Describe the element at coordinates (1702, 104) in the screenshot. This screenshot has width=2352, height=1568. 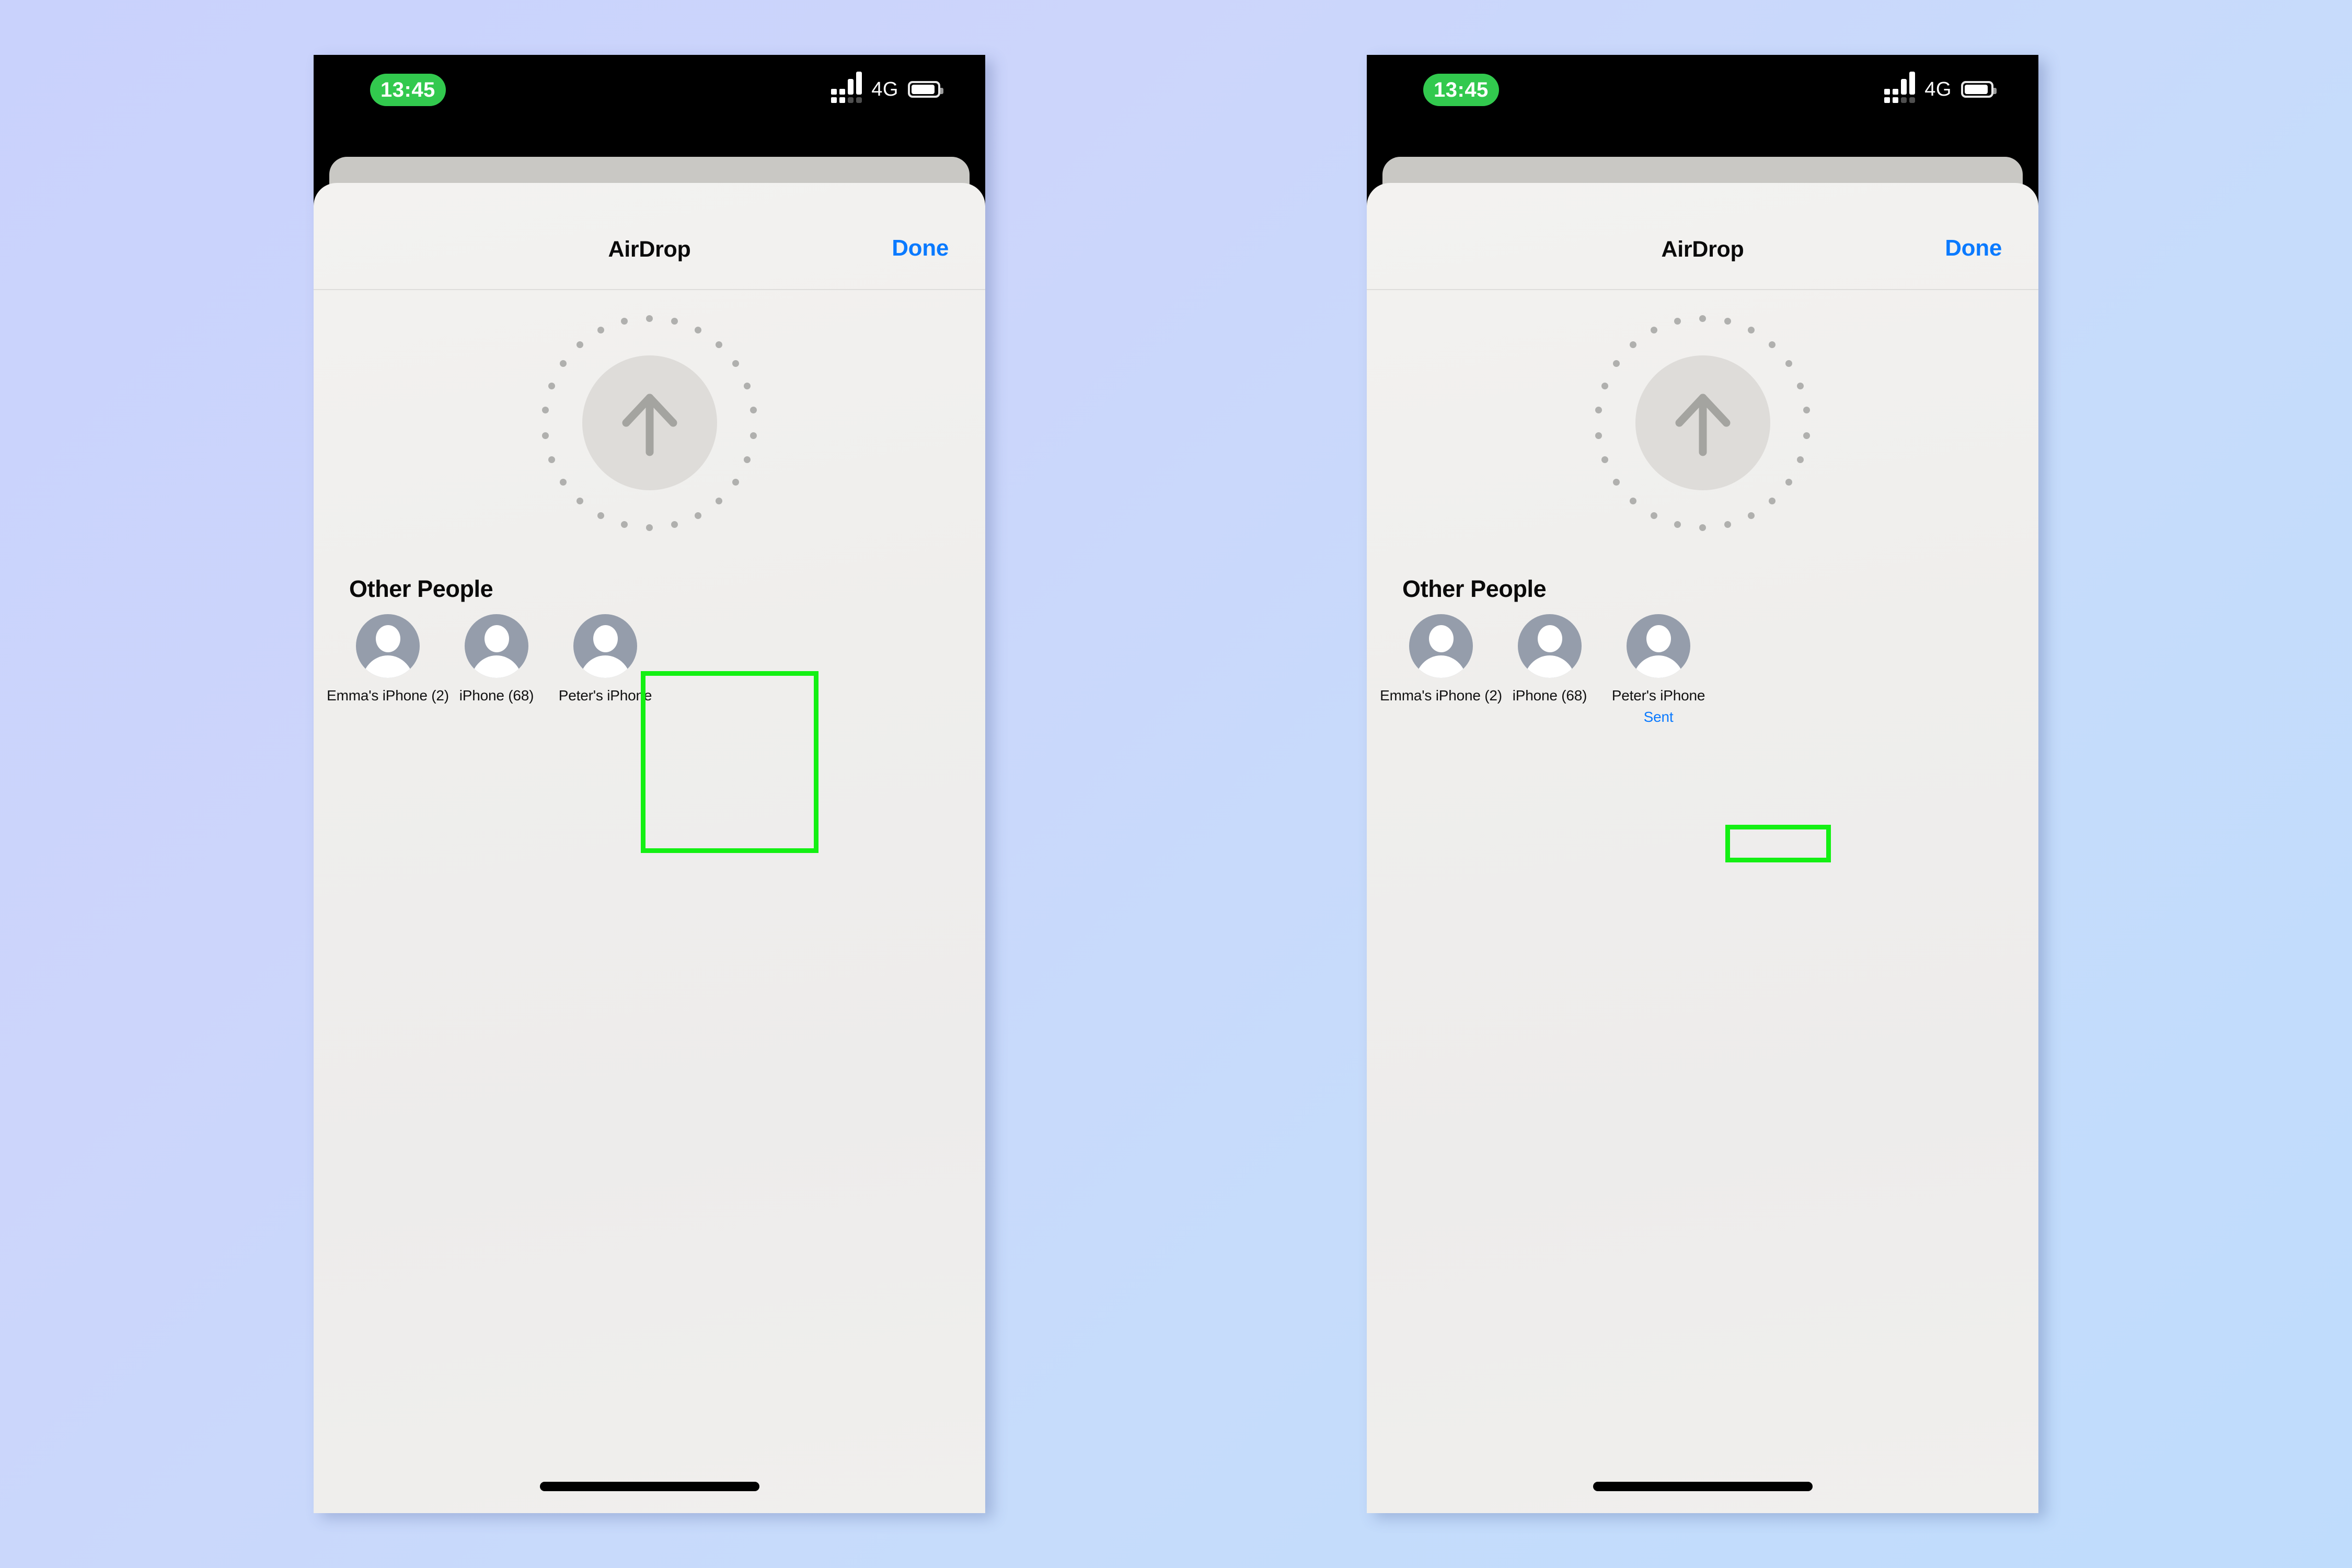
I see `status-bar-right: 13:45 4G` at that location.